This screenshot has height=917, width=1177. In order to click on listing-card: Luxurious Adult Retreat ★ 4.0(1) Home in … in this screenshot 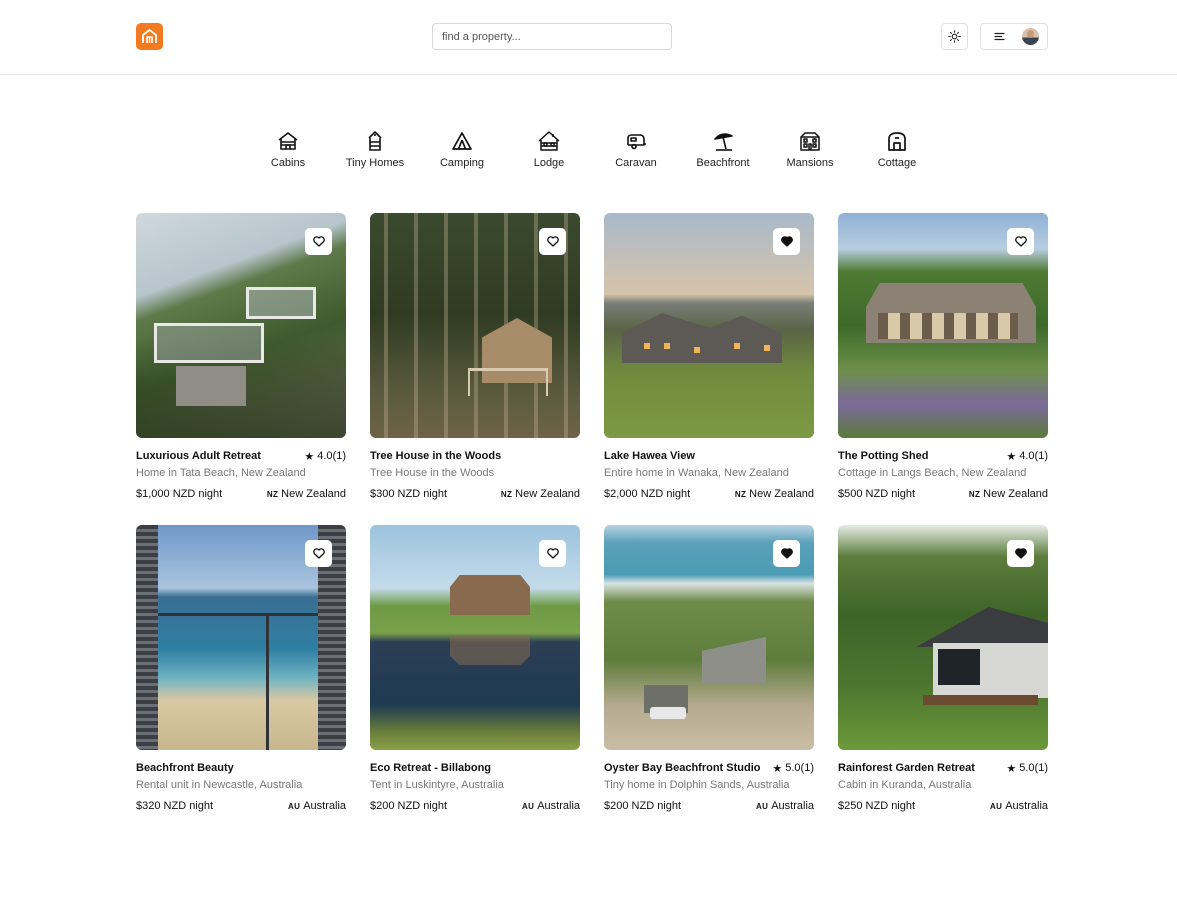, I will do `click(241, 357)`.